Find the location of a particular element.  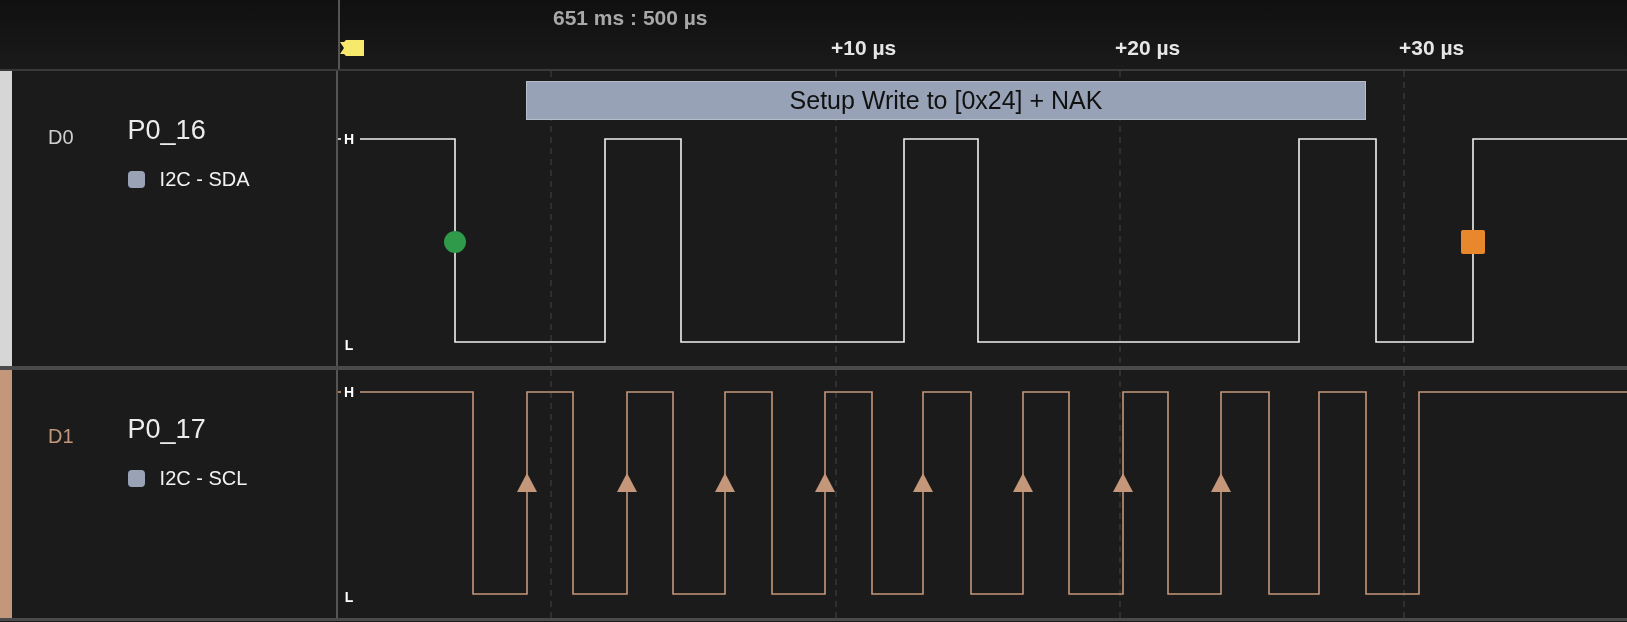

analyzer-label: I2C - SDA is located at coordinates (204, 179).